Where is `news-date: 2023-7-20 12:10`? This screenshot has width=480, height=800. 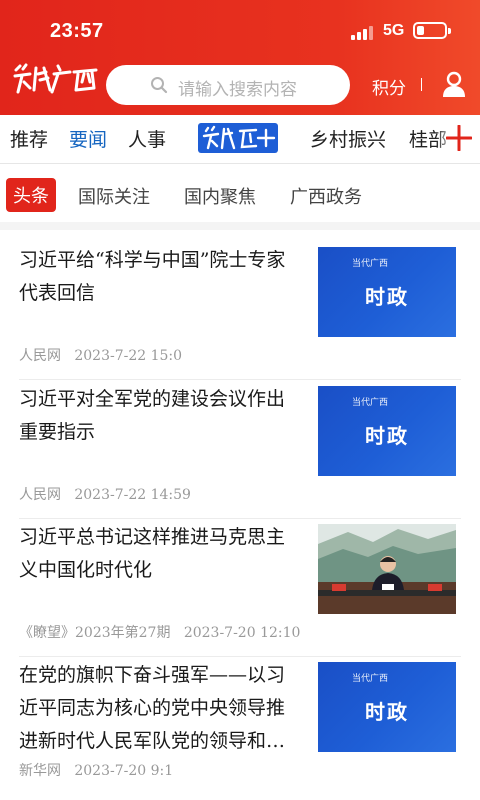 news-date: 2023-7-20 12:10 is located at coordinates (242, 633).